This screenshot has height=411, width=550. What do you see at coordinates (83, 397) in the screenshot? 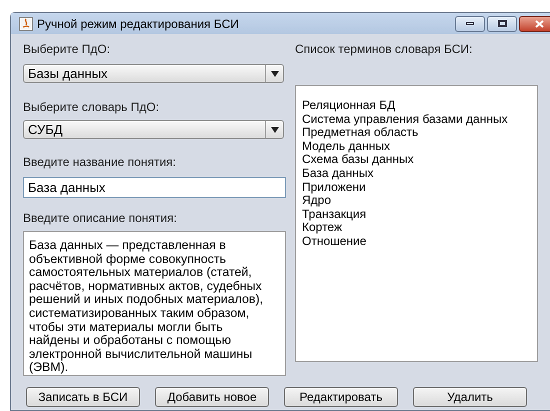
I see `action-button: Записать в БСИ` at bounding box center [83, 397].